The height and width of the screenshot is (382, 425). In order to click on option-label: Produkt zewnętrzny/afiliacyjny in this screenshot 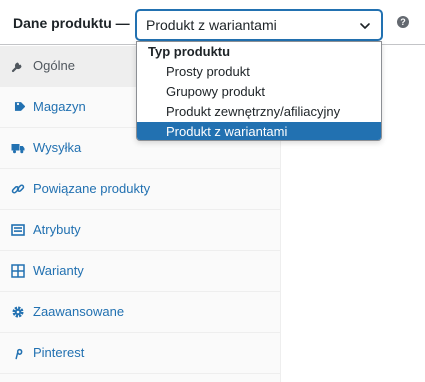, I will do `click(253, 111)`.